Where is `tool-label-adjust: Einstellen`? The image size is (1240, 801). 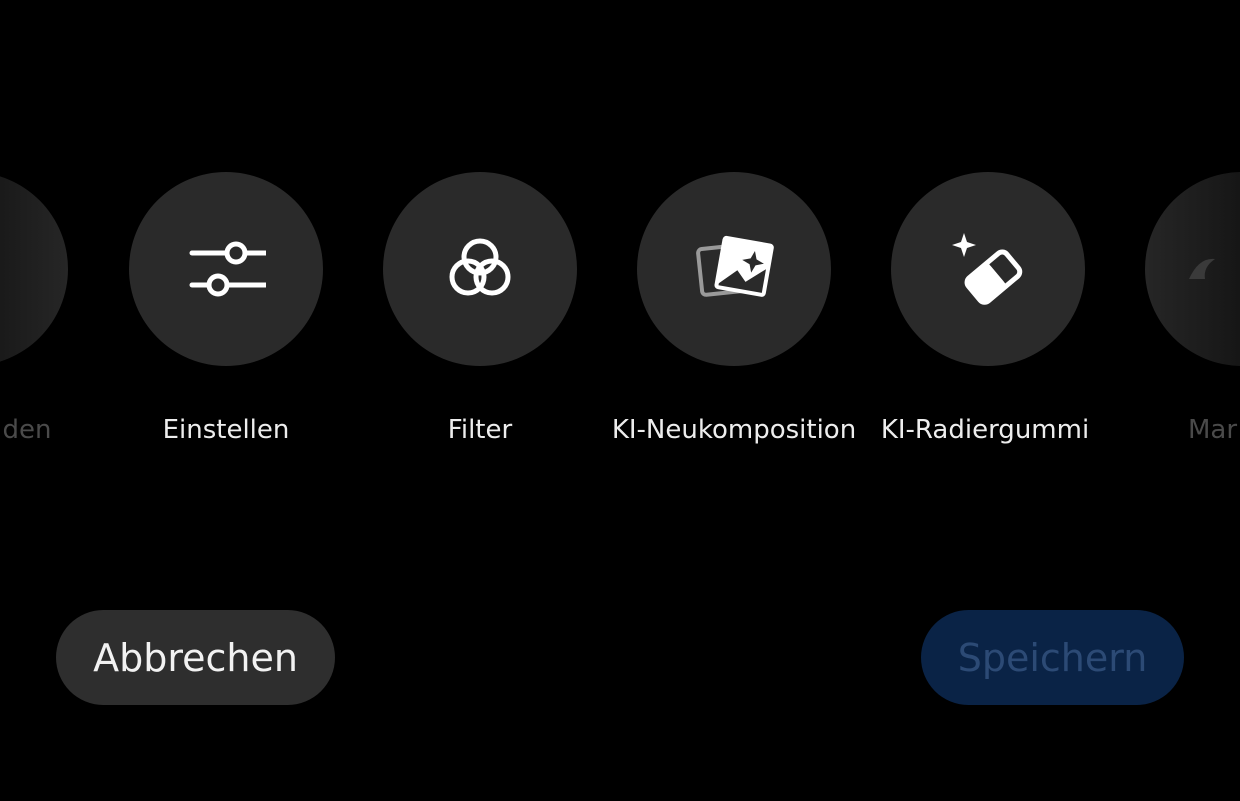 tool-label-adjust: Einstellen is located at coordinates (226, 430).